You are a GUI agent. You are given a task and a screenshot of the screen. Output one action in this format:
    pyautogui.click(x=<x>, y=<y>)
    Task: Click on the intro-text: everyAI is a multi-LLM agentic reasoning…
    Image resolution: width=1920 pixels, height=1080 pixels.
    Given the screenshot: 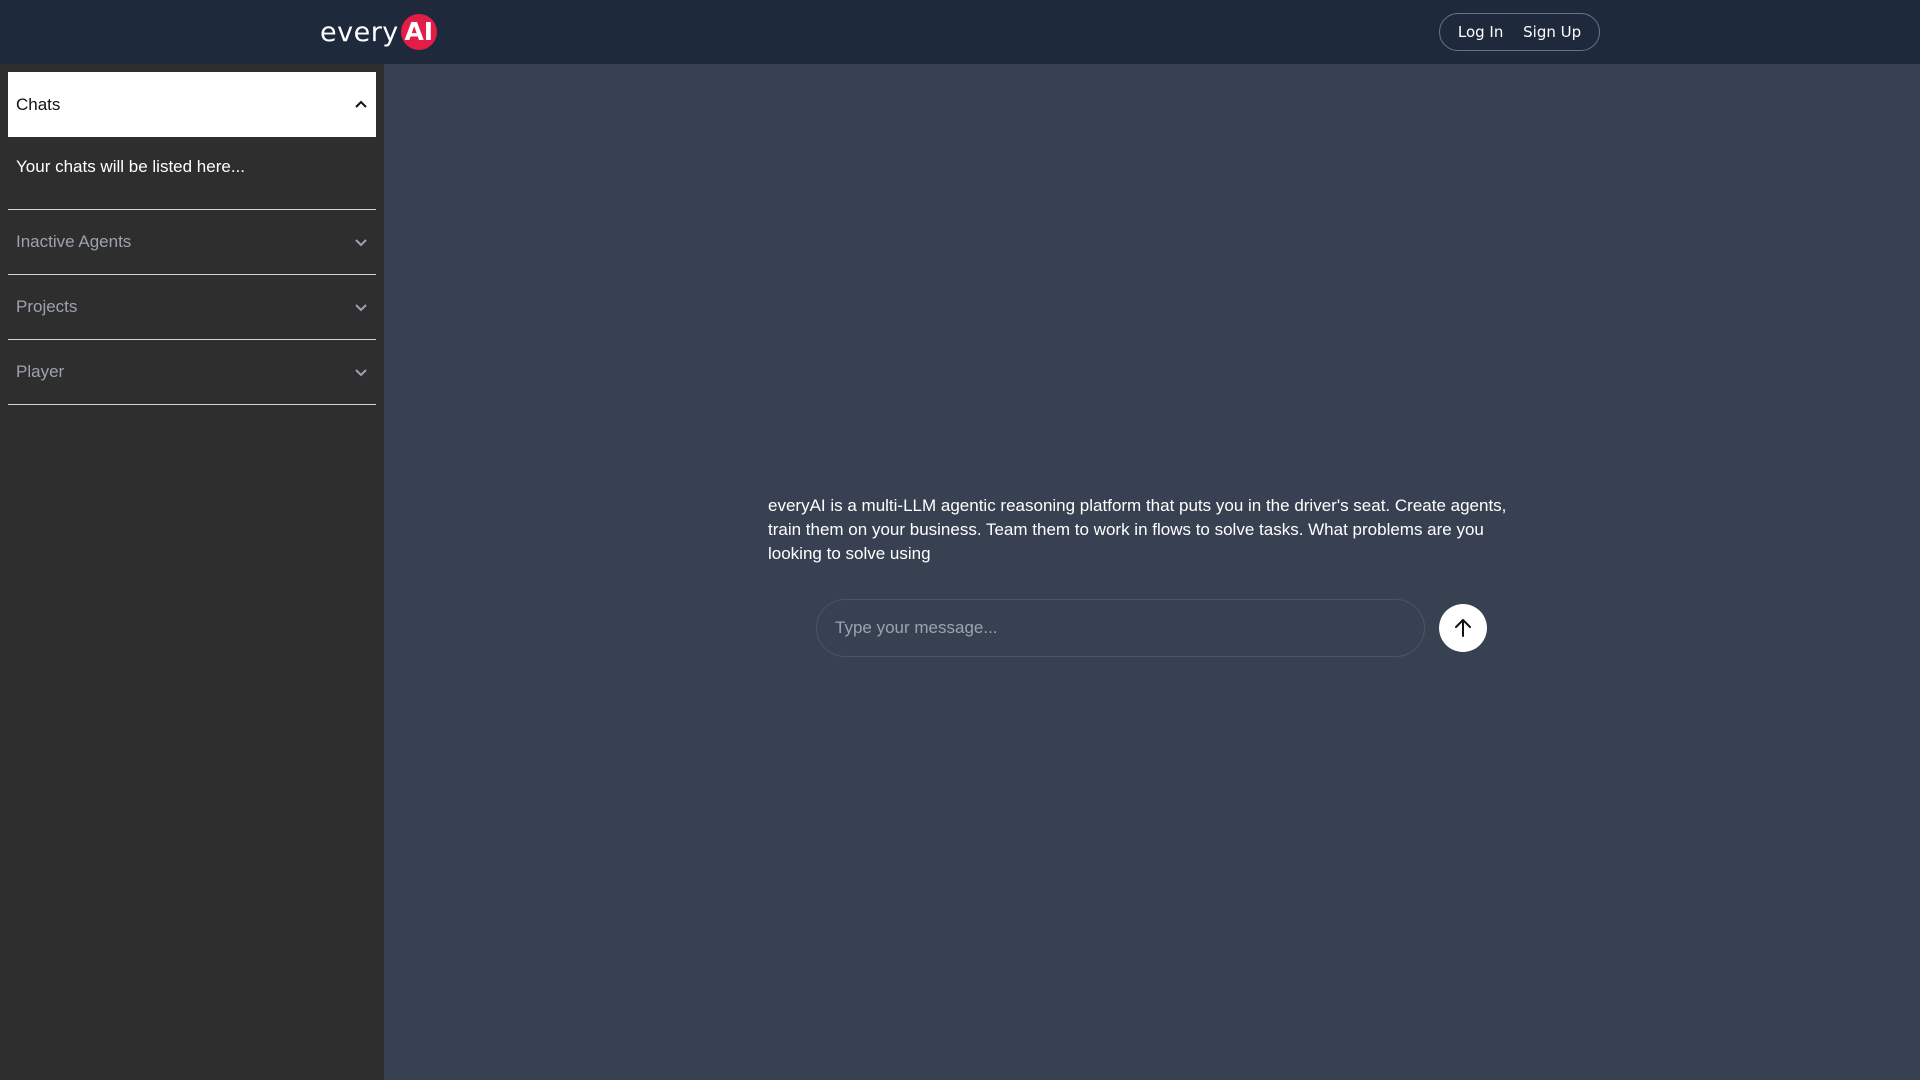 What is the action you would take?
    pyautogui.click(x=1137, y=529)
    